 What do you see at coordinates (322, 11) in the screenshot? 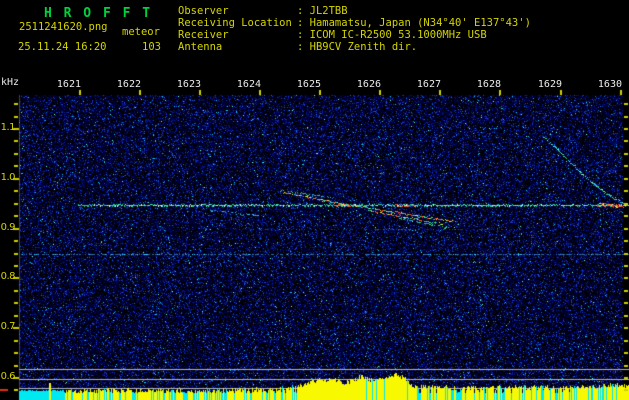
I see `info-value: : JL2TBB` at bounding box center [322, 11].